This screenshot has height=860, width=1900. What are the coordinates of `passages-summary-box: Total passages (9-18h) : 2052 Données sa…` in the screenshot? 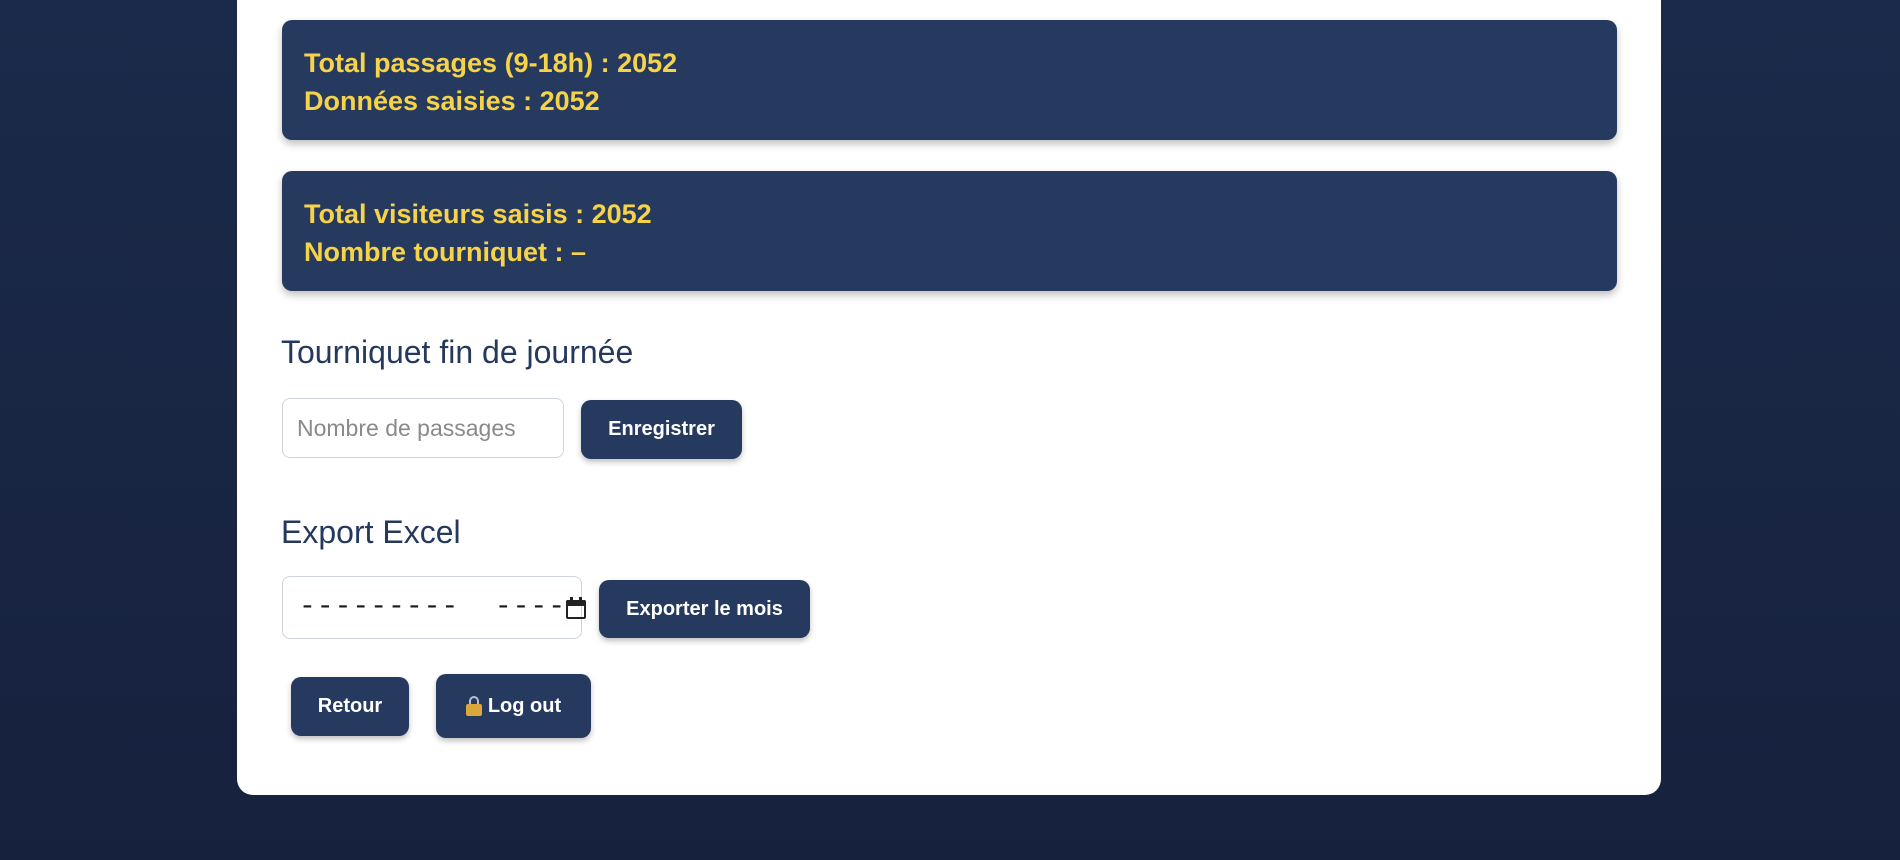 It's located at (949, 80).